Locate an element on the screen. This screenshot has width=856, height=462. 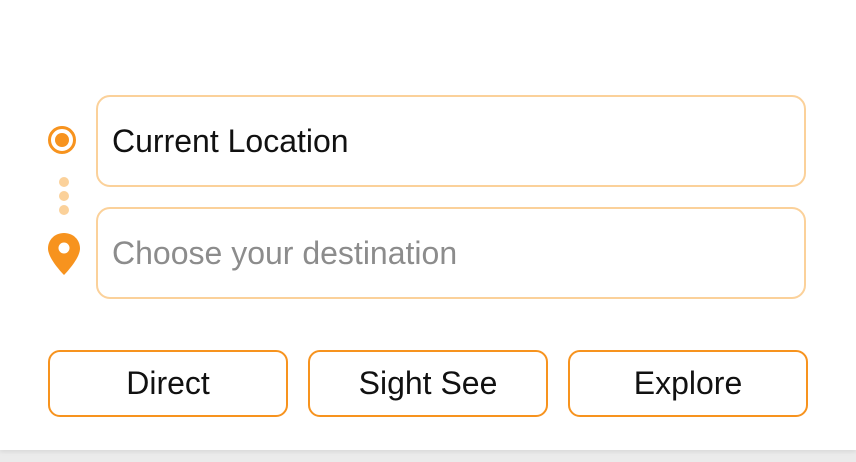
map-pin-icon is located at coordinates (64, 254).